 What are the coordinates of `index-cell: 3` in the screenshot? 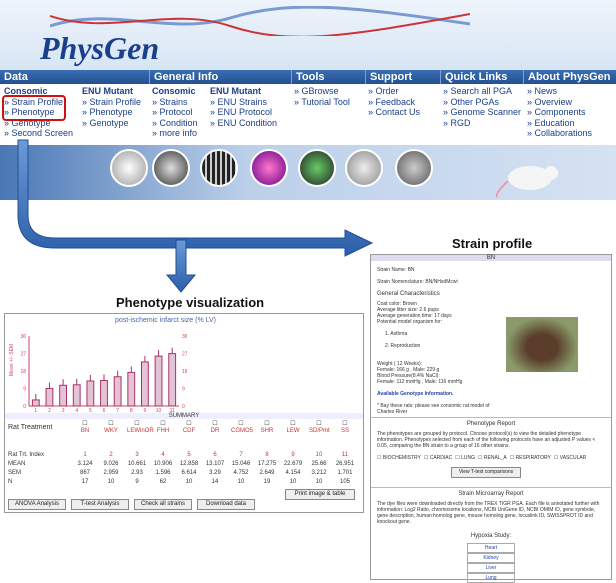 It's located at (137, 455).